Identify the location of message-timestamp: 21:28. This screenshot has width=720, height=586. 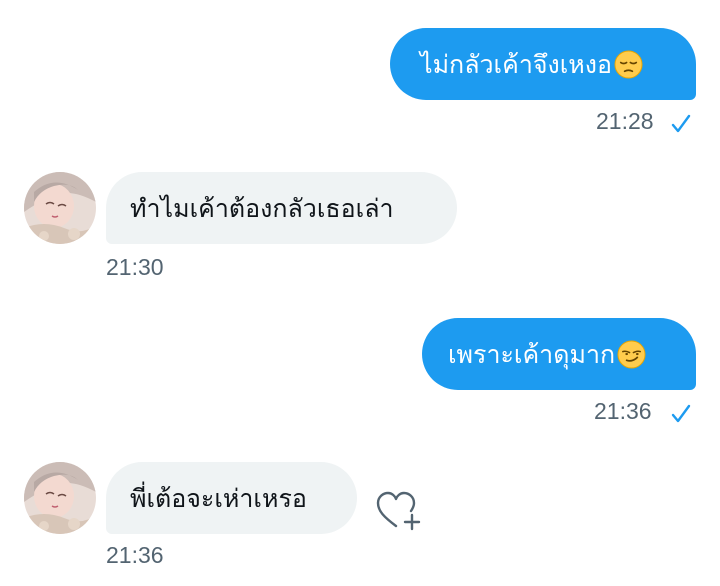
(625, 121).